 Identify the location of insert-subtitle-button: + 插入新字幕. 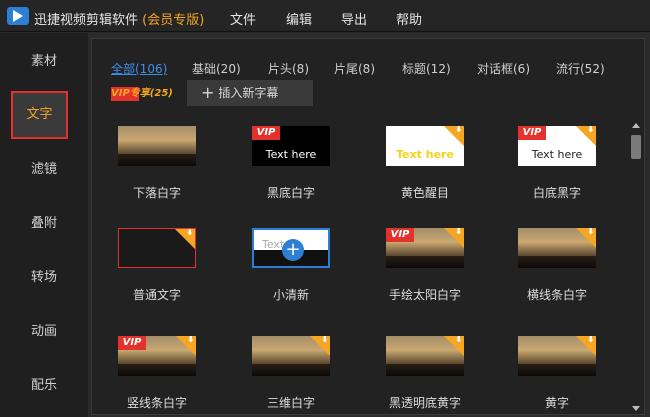
(250, 93).